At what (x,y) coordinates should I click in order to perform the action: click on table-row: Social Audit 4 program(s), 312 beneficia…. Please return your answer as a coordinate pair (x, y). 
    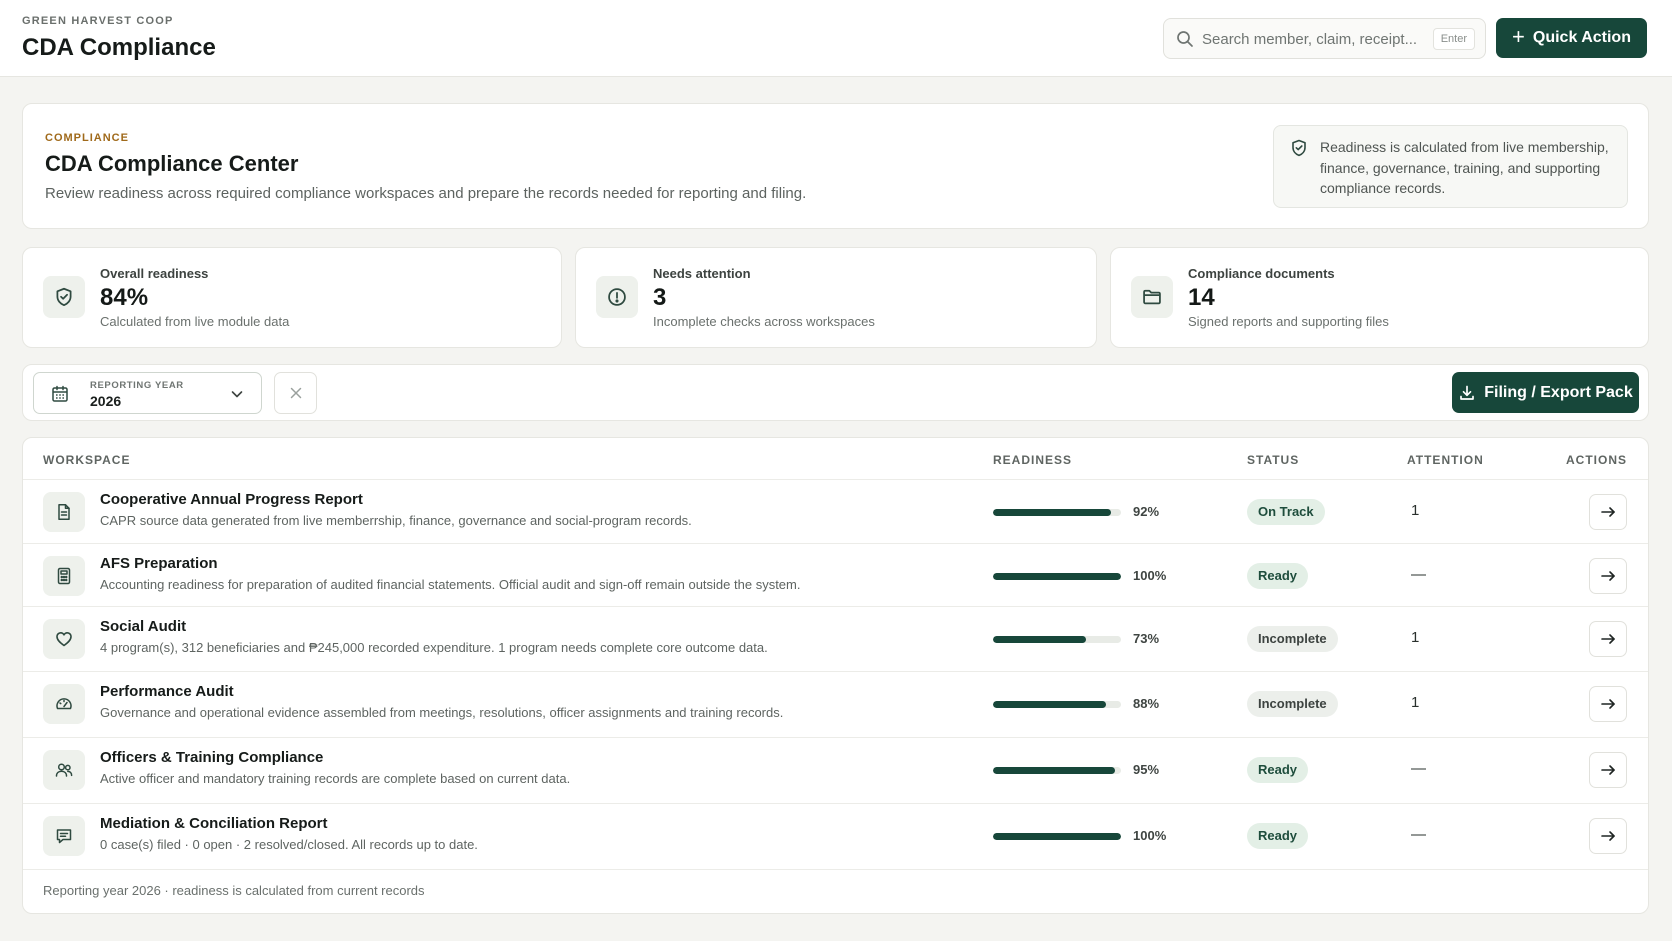
    Looking at the image, I should click on (835, 639).